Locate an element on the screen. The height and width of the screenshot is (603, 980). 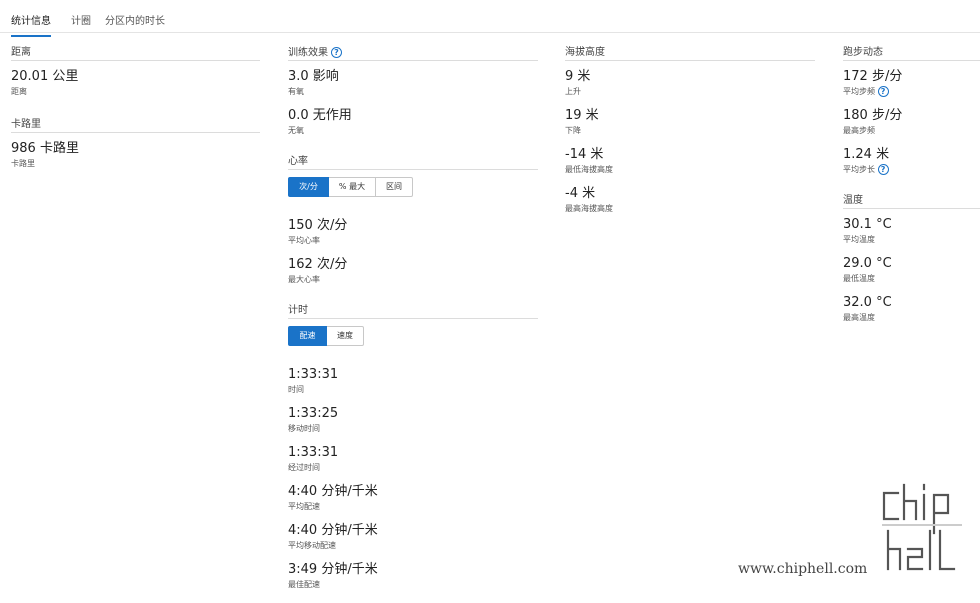
stat-value: 172 步/分 is located at coordinates (873, 76).